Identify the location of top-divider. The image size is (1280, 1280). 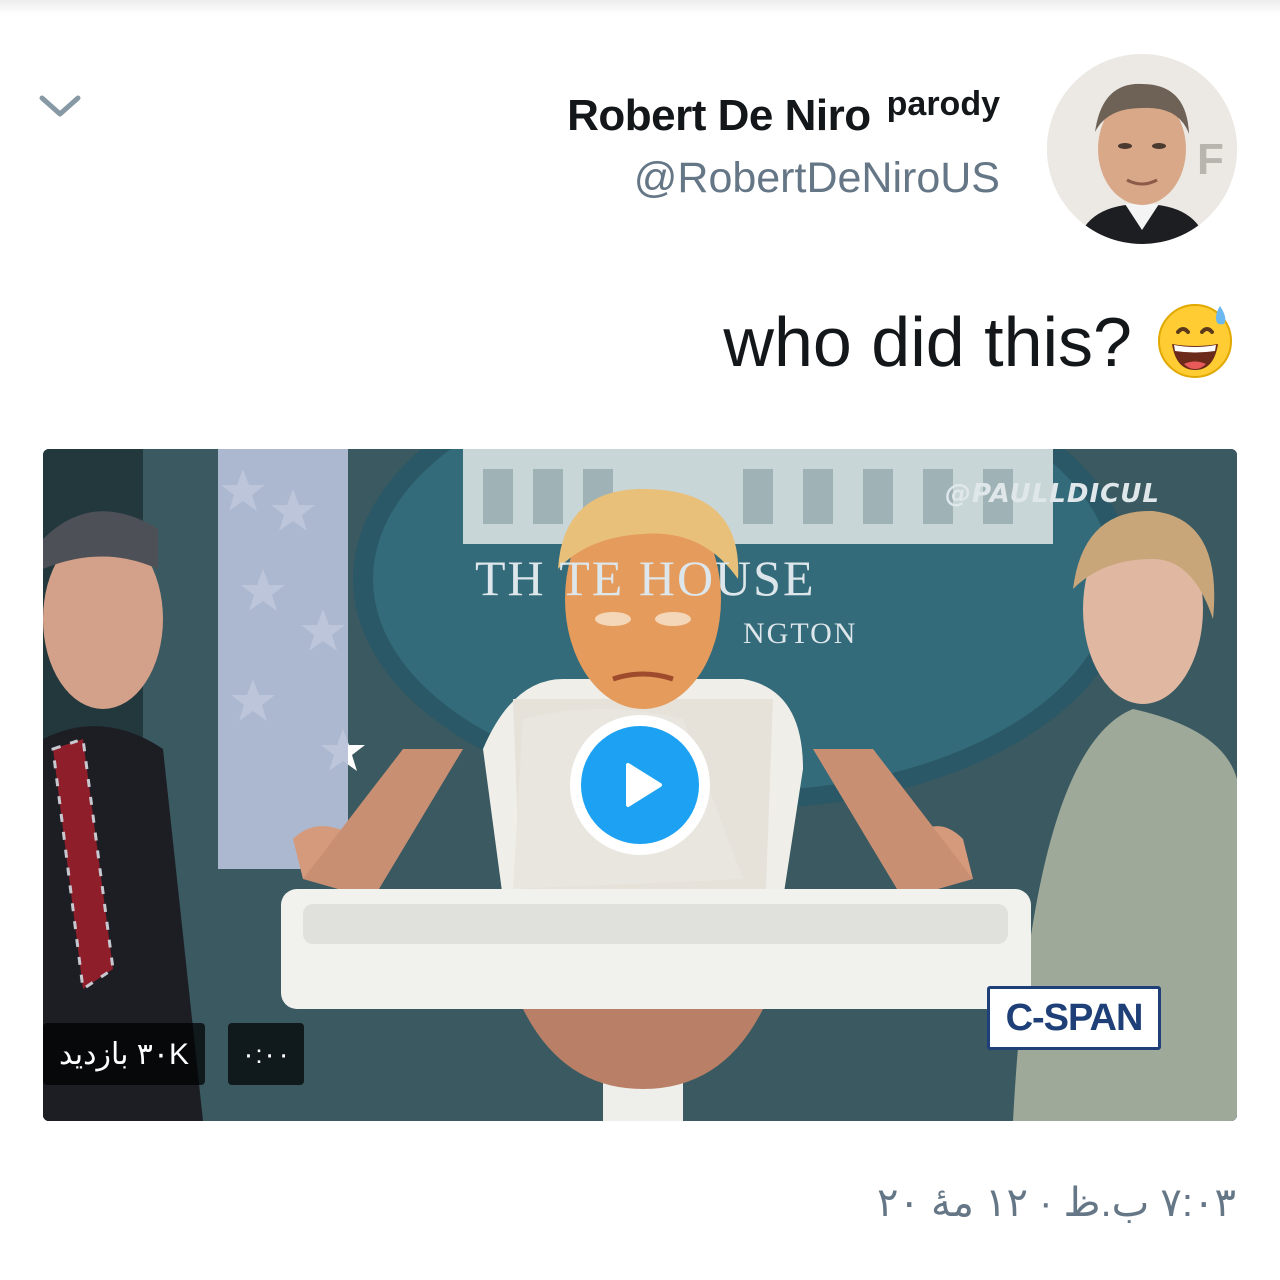
(640, 7).